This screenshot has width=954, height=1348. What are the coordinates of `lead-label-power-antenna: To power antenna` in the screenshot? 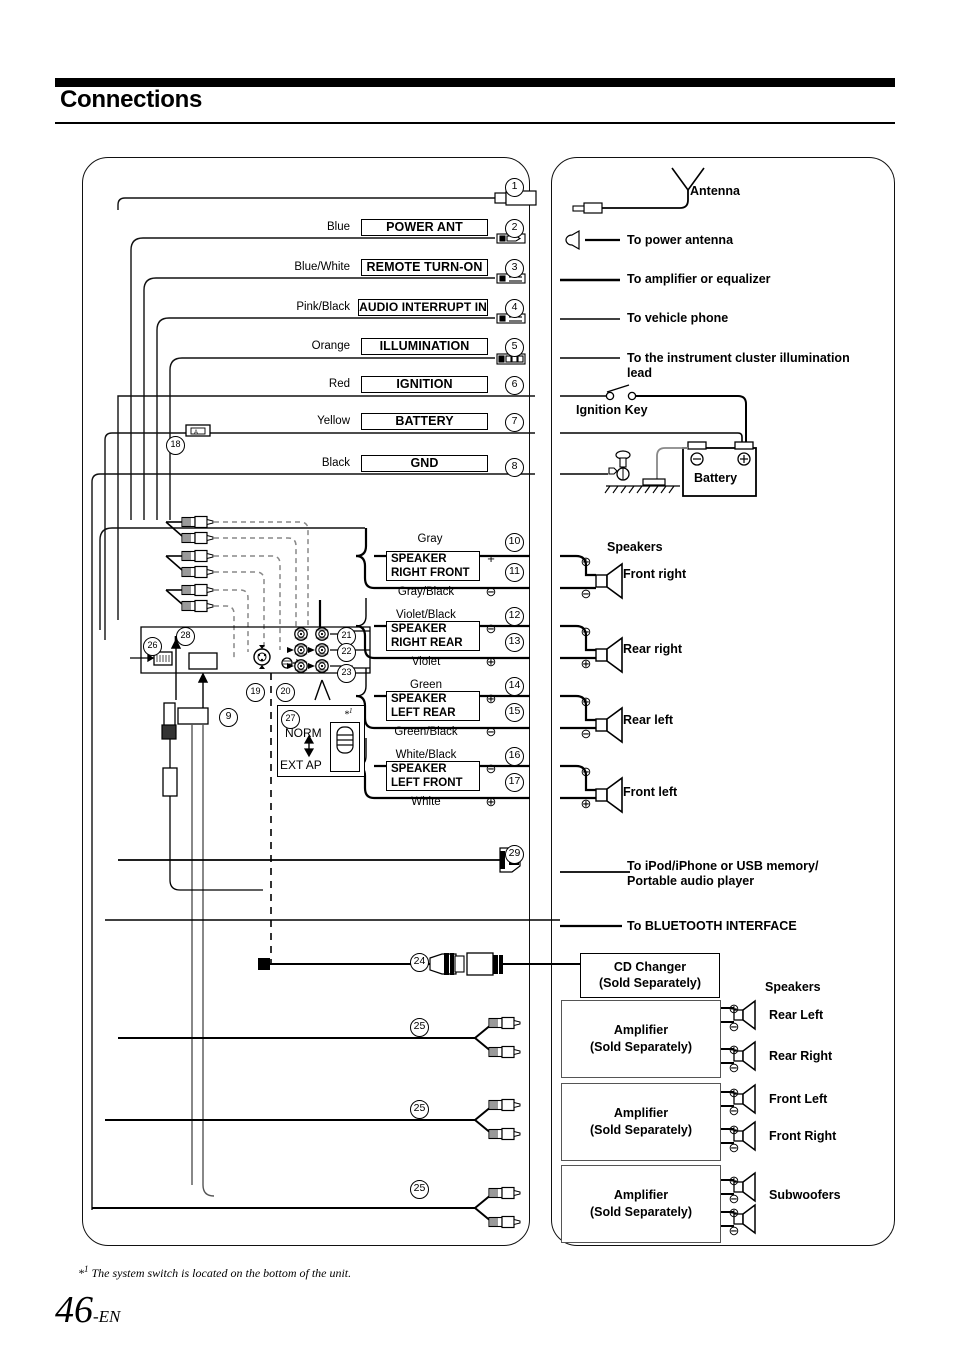 It's located at (680, 240).